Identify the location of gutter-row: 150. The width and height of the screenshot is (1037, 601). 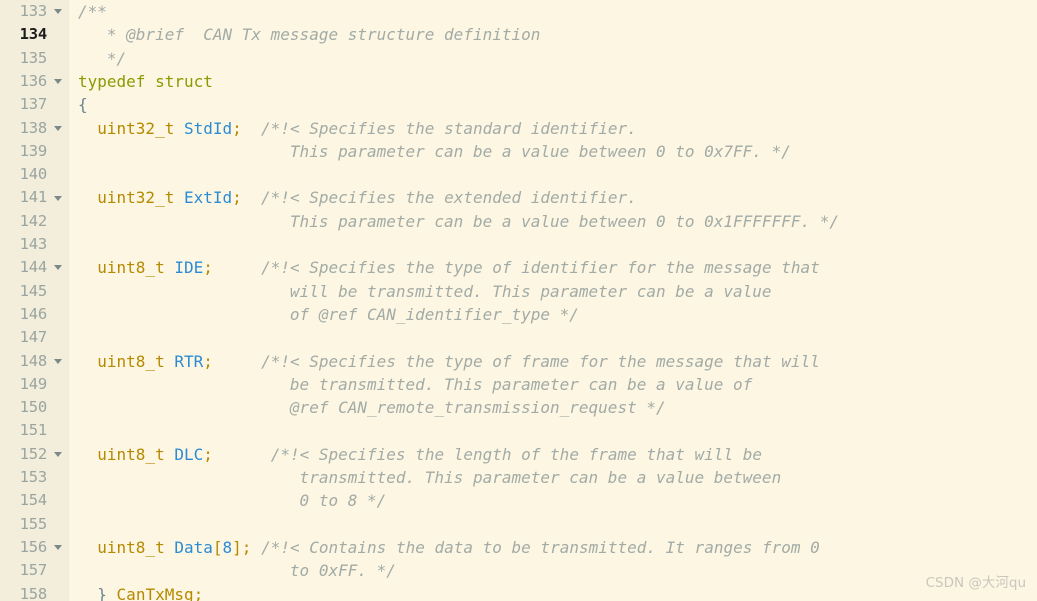
(34, 407).